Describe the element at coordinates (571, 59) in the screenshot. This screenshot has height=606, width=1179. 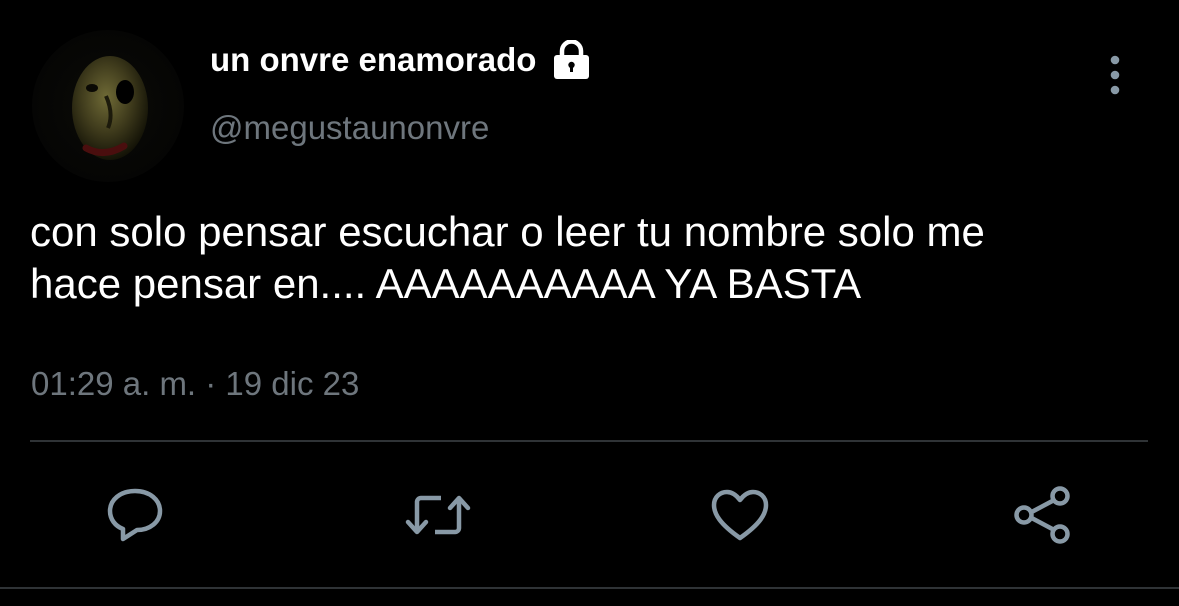
I see `lock-icon` at that location.